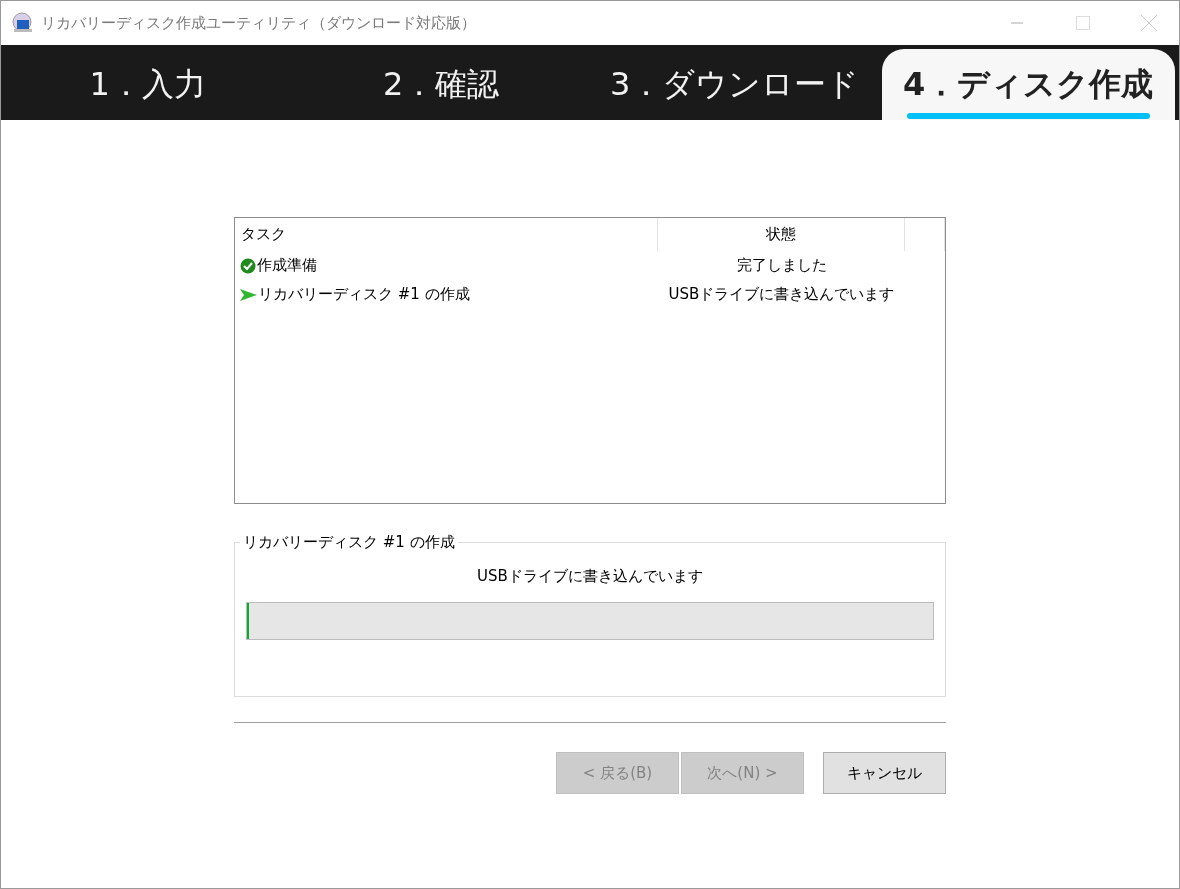 The width and height of the screenshot is (1180, 889). Describe the element at coordinates (590, 576) in the screenshot. I see `progress-message: USBドライブに書き込んでいます` at that location.